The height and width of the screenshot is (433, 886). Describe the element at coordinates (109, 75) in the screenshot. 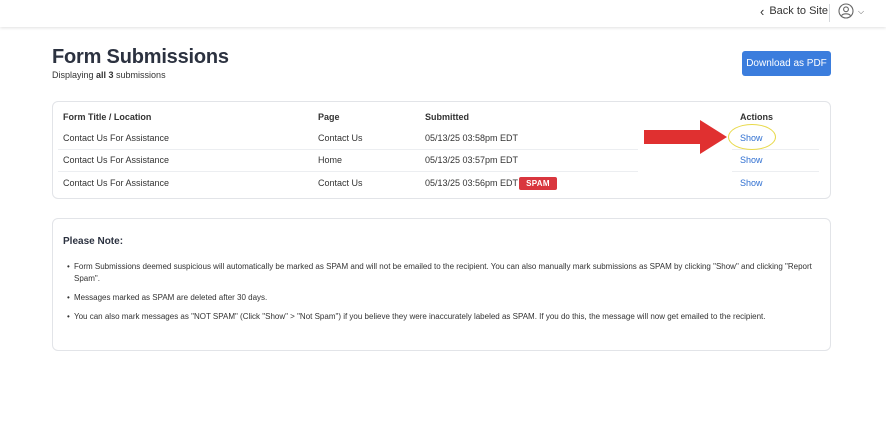

I see `submission-count: Displaying all 3 submissions` at that location.